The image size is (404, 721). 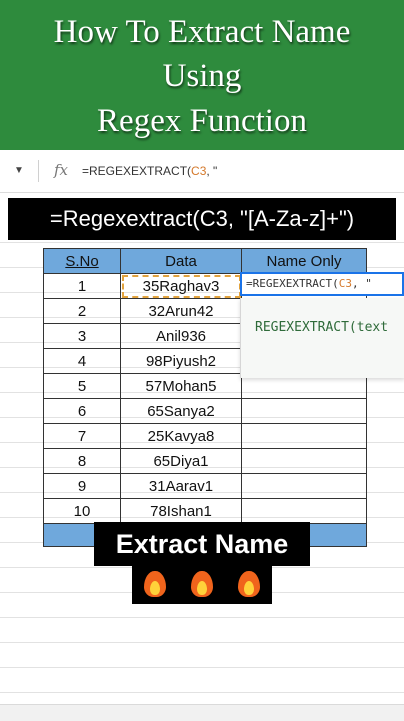 I want to click on sno-cell: 5, so click(x=82, y=386).